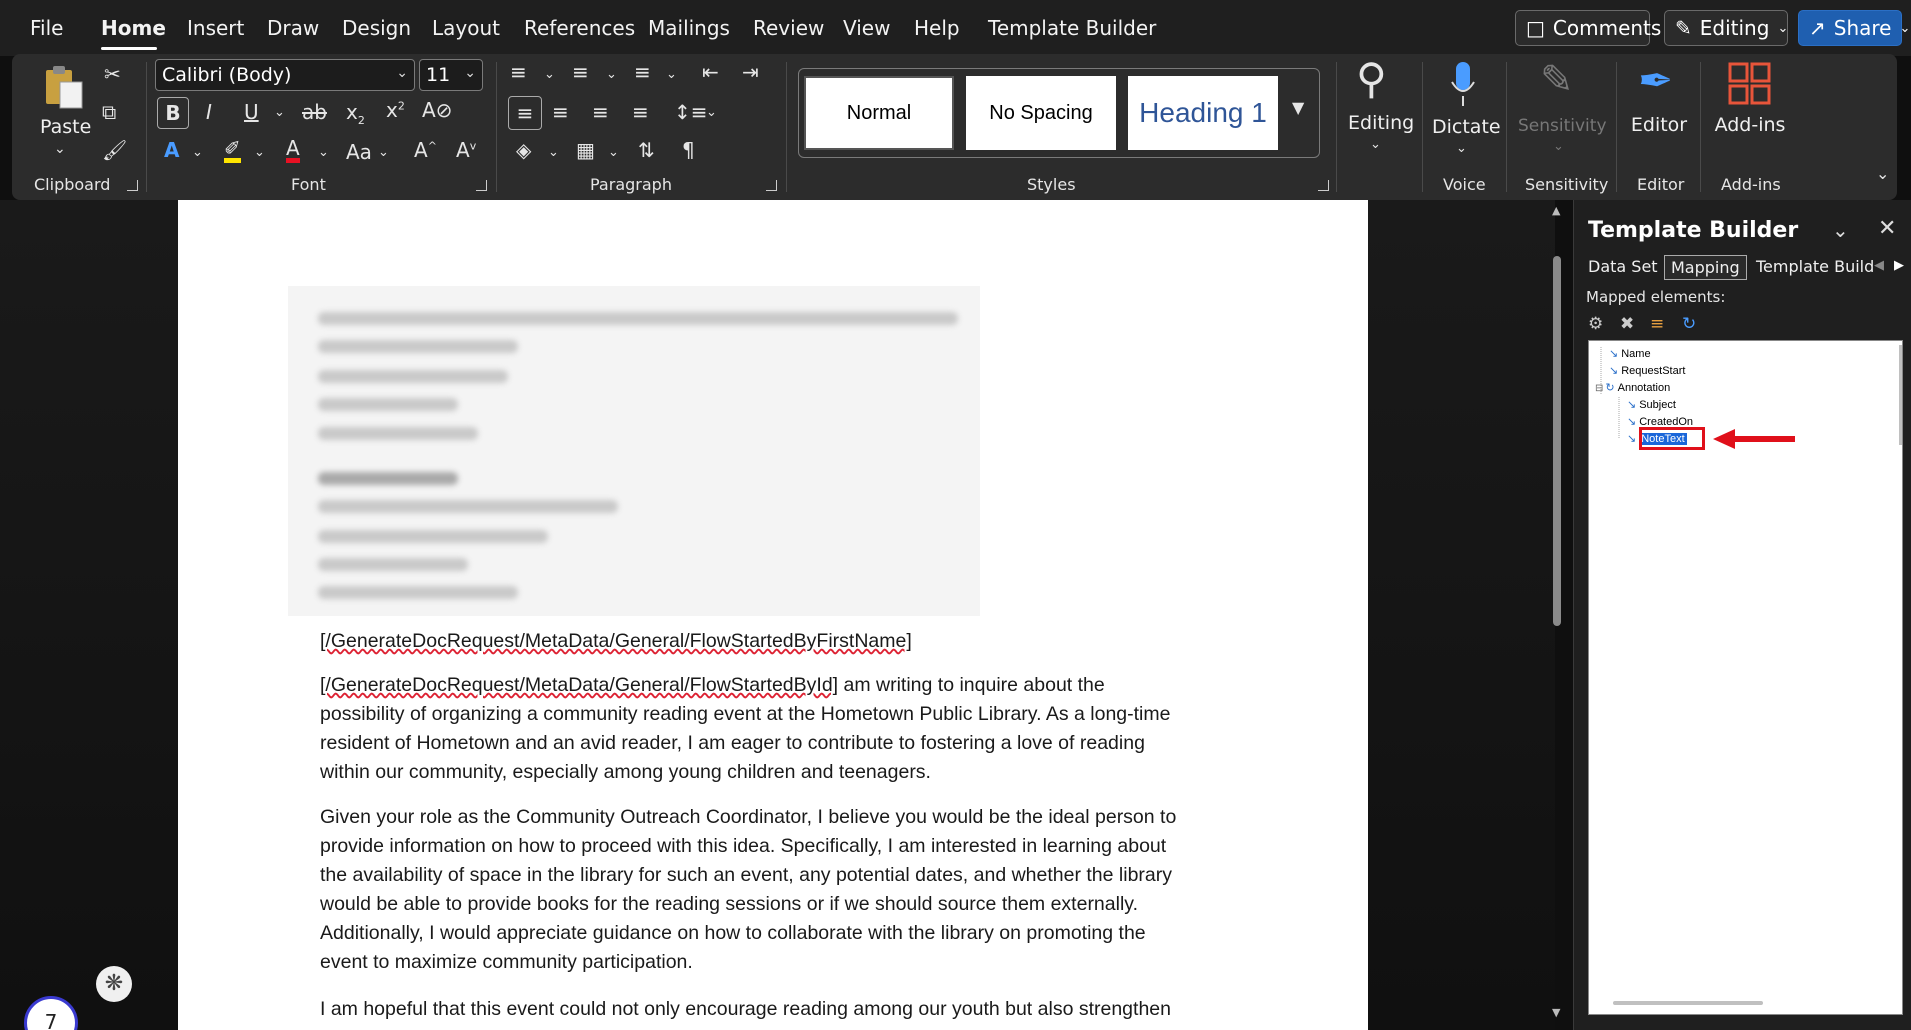  What do you see at coordinates (466, 28) in the screenshot?
I see `menu-layout: Layout` at bounding box center [466, 28].